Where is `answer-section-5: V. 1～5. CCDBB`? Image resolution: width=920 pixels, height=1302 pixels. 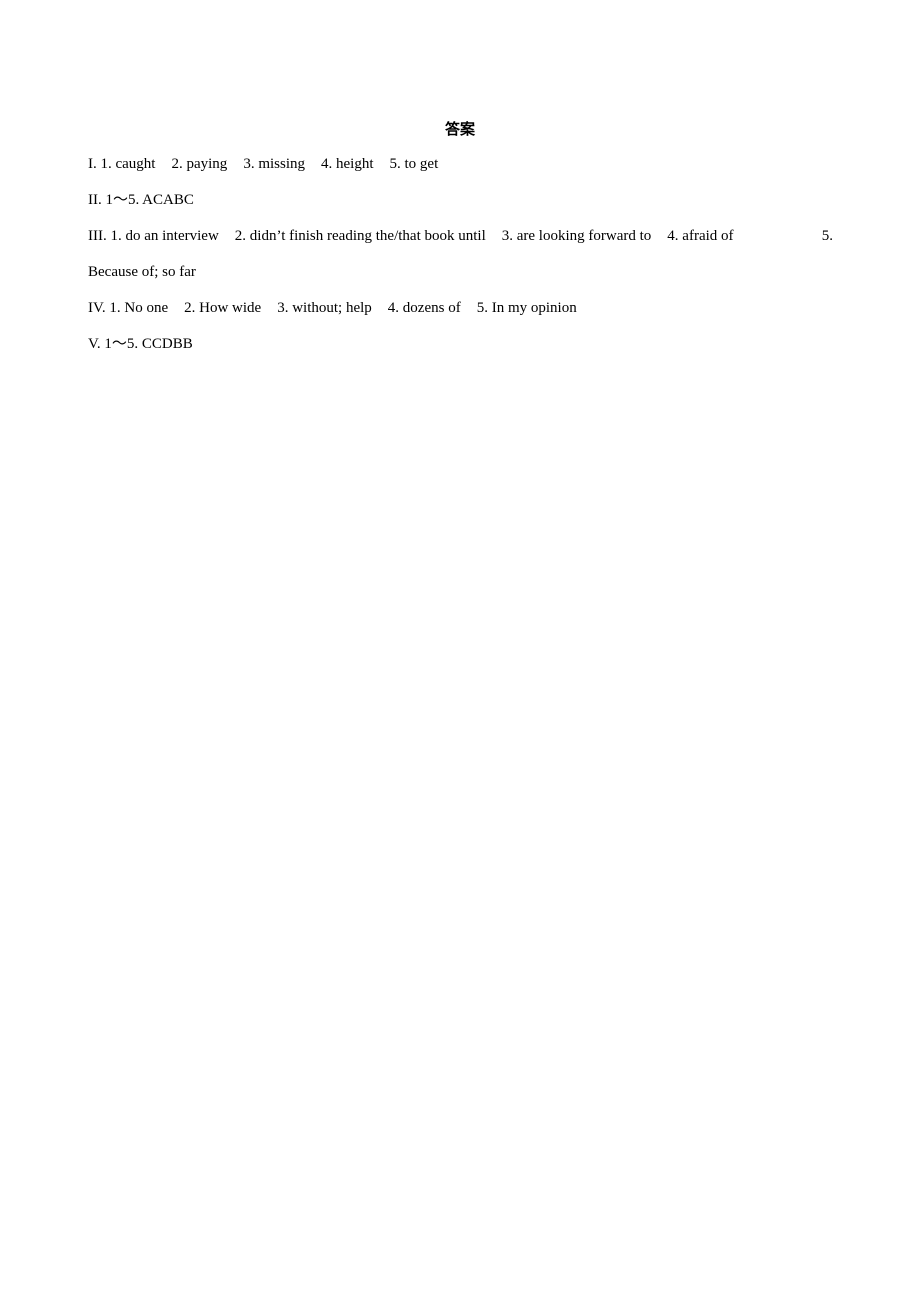 answer-section-5: V. 1～5. CCDBB is located at coordinates (140, 344).